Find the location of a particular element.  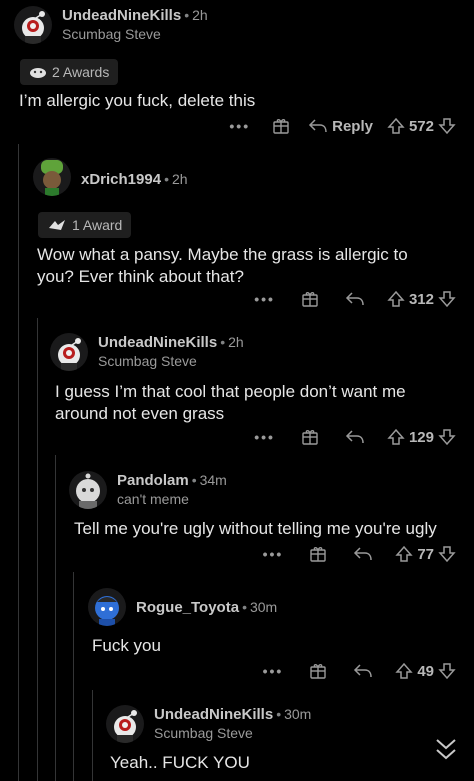

comment-header: UndeadNineKills • 30m Scumbag Steve is located at coordinates (208, 724).